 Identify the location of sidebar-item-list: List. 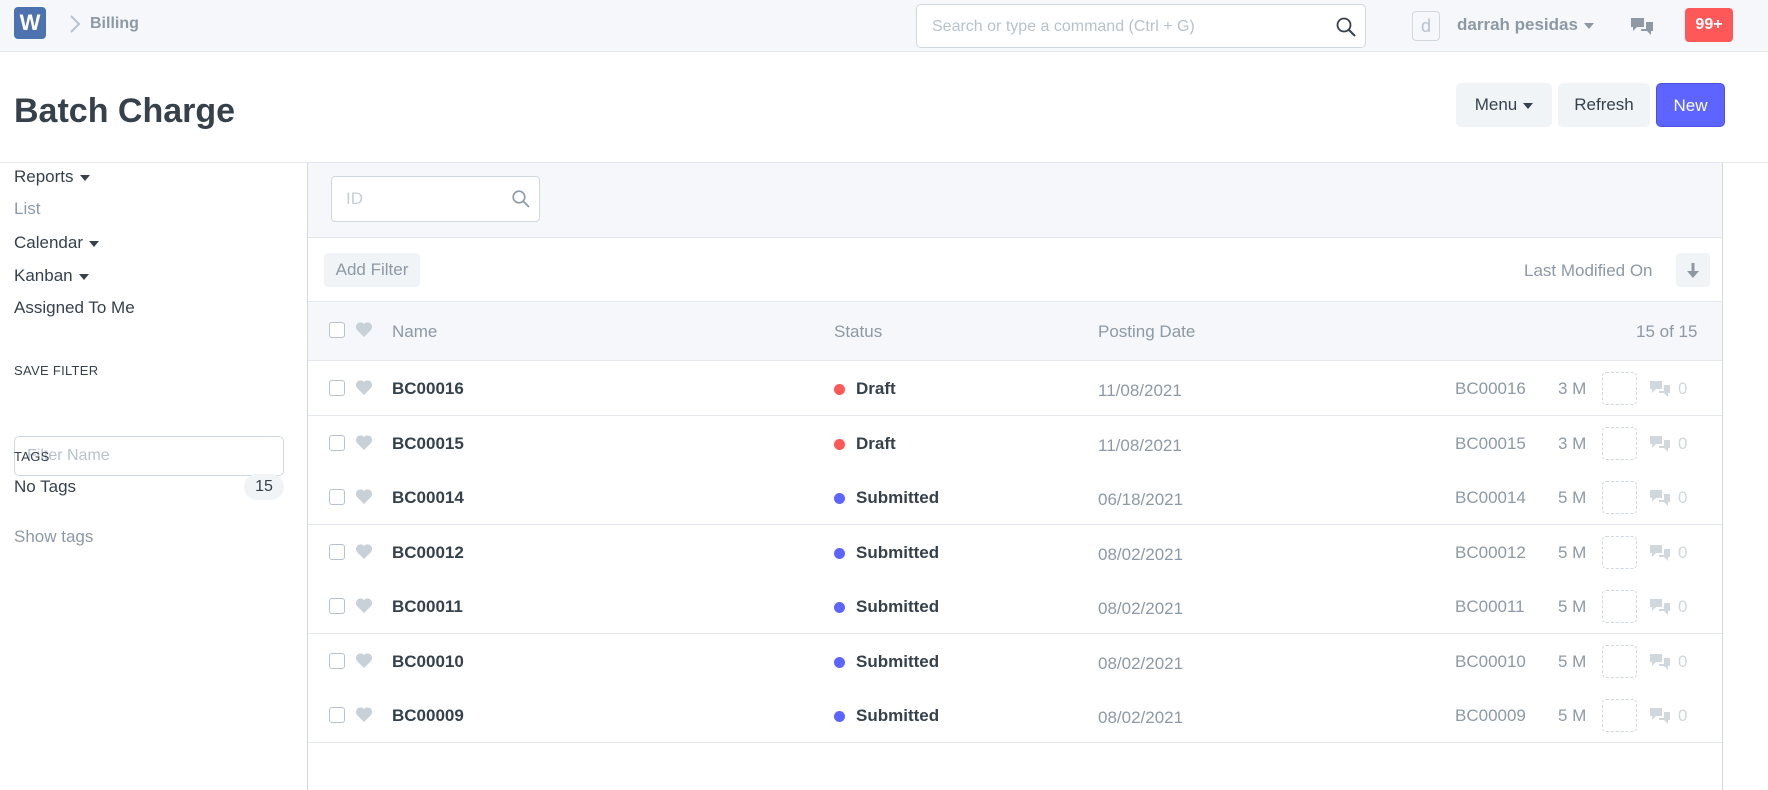
(27, 209).